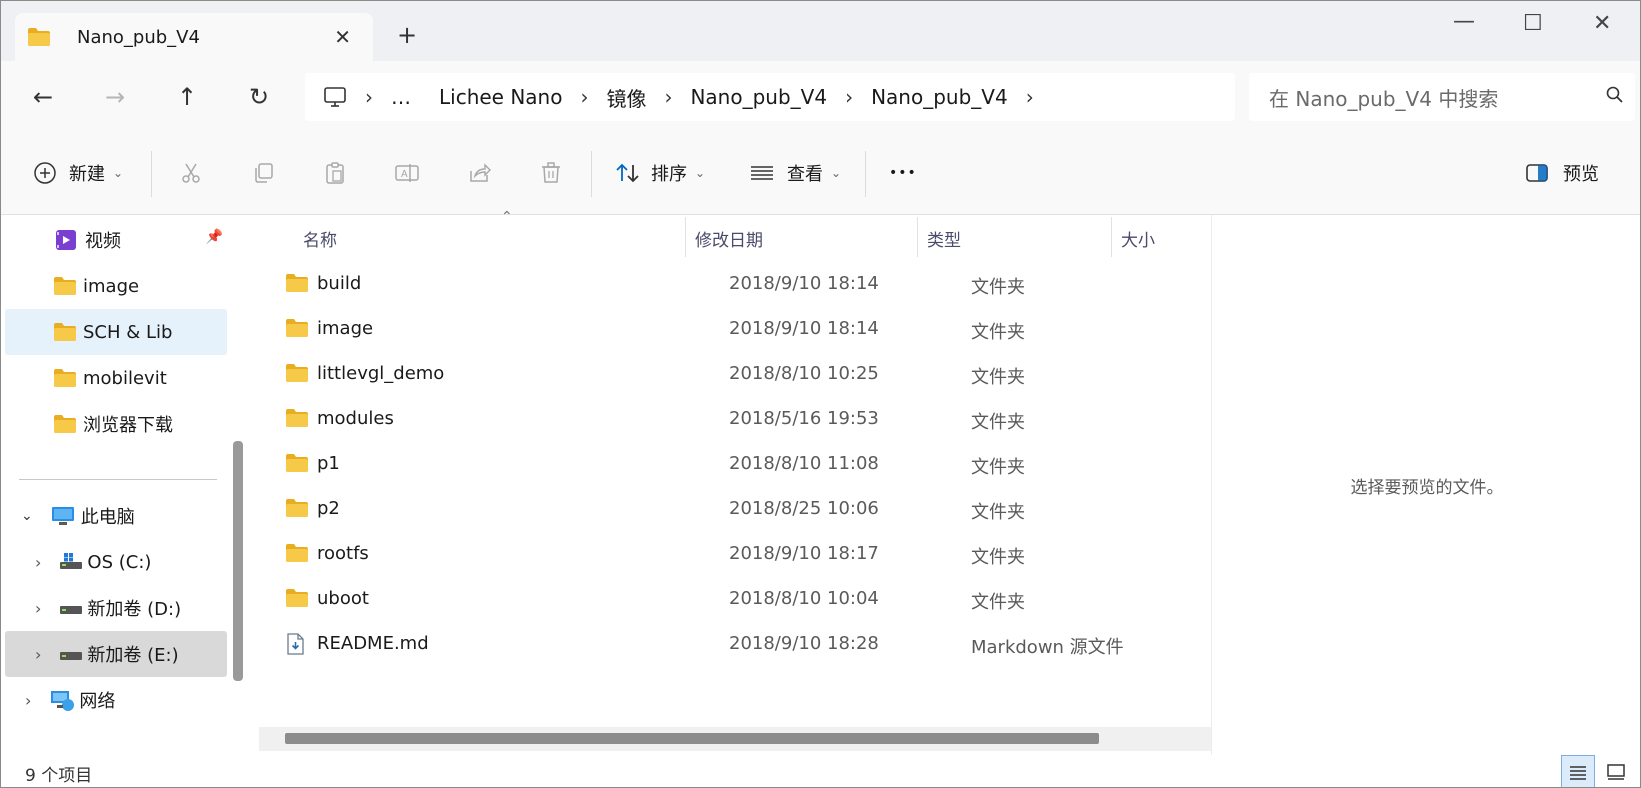 The height and width of the screenshot is (788, 1641). What do you see at coordinates (805, 174) in the screenshot?
I see `view-label: 查看` at bounding box center [805, 174].